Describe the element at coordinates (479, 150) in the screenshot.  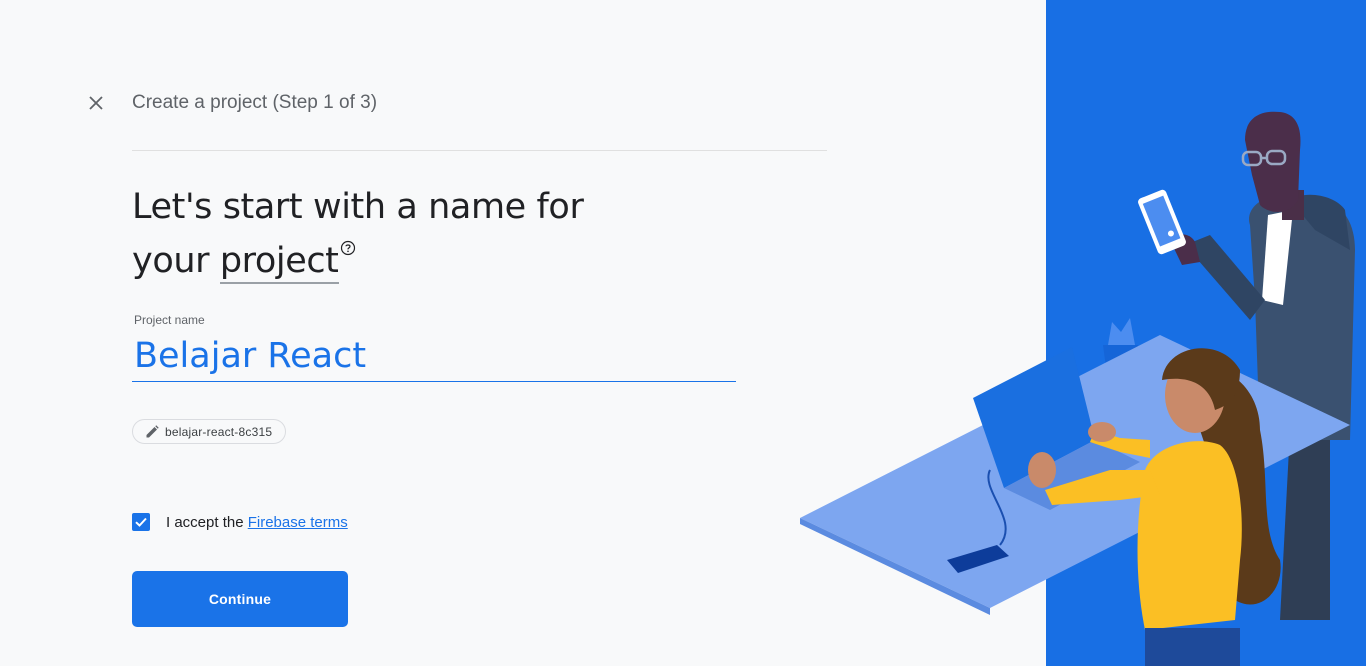
I see `header-divider` at that location.